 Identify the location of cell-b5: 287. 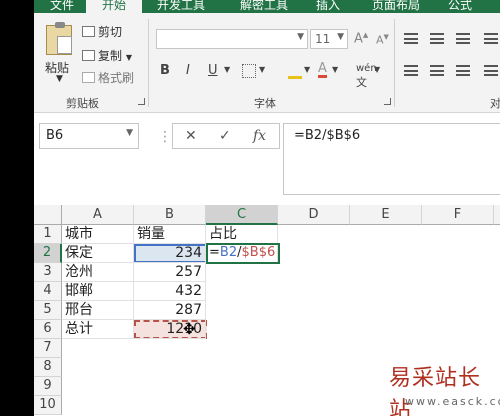
(170, 310).